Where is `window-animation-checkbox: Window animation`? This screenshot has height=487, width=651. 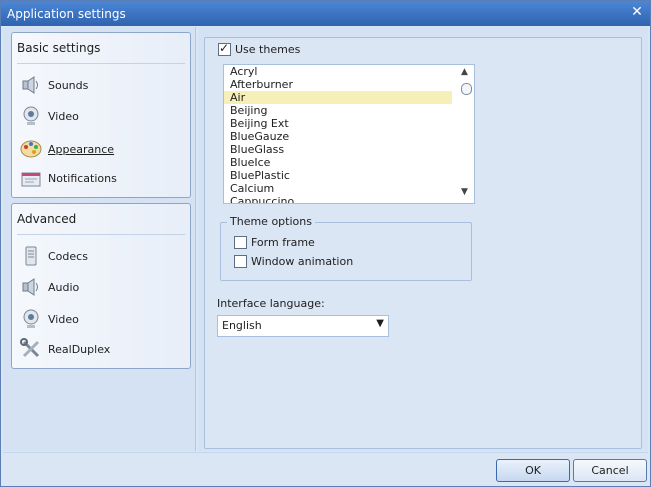 window-animation-checkbox: Window animation is located at coordinates (293, 261).